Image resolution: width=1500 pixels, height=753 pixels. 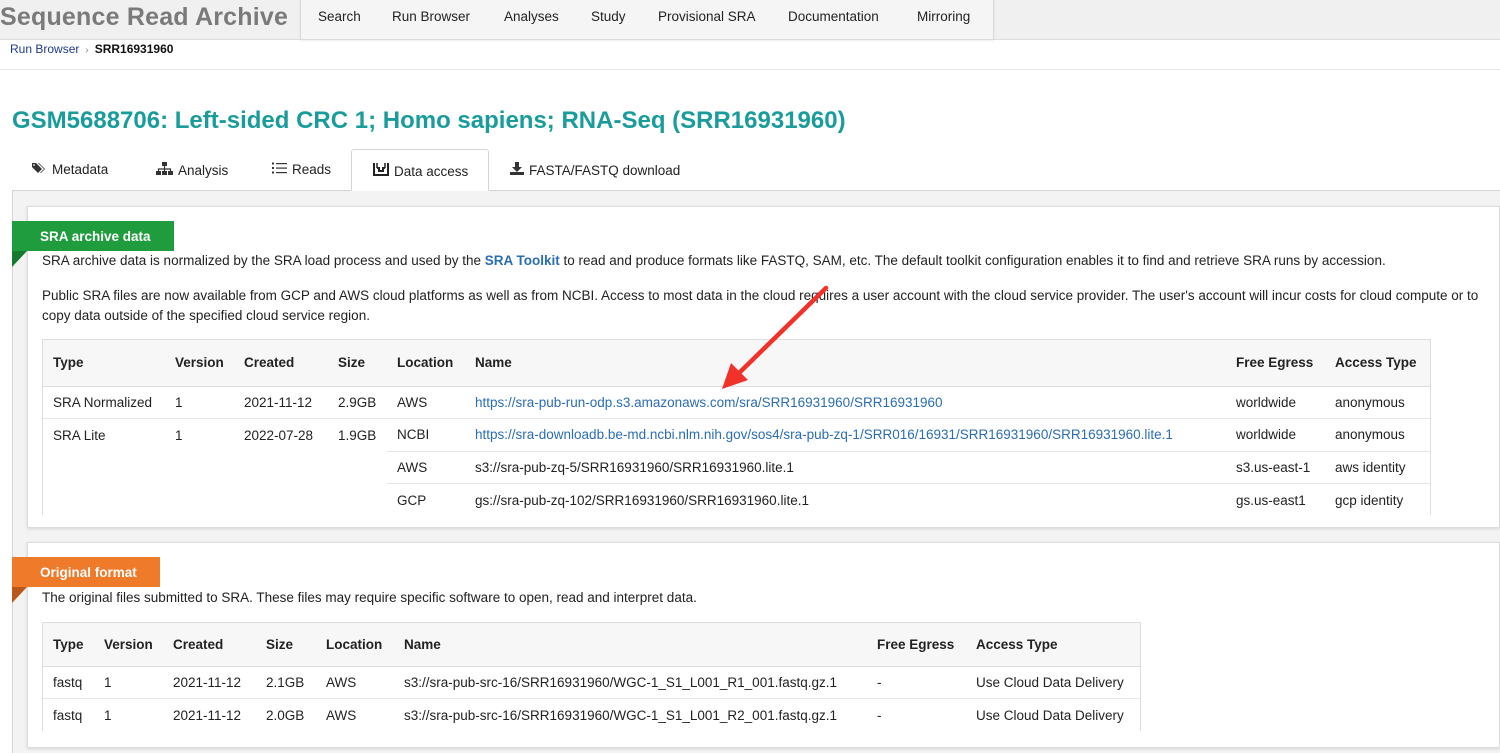 I want to click on cell-access: gcp identity, so click(x=1377, y=499).